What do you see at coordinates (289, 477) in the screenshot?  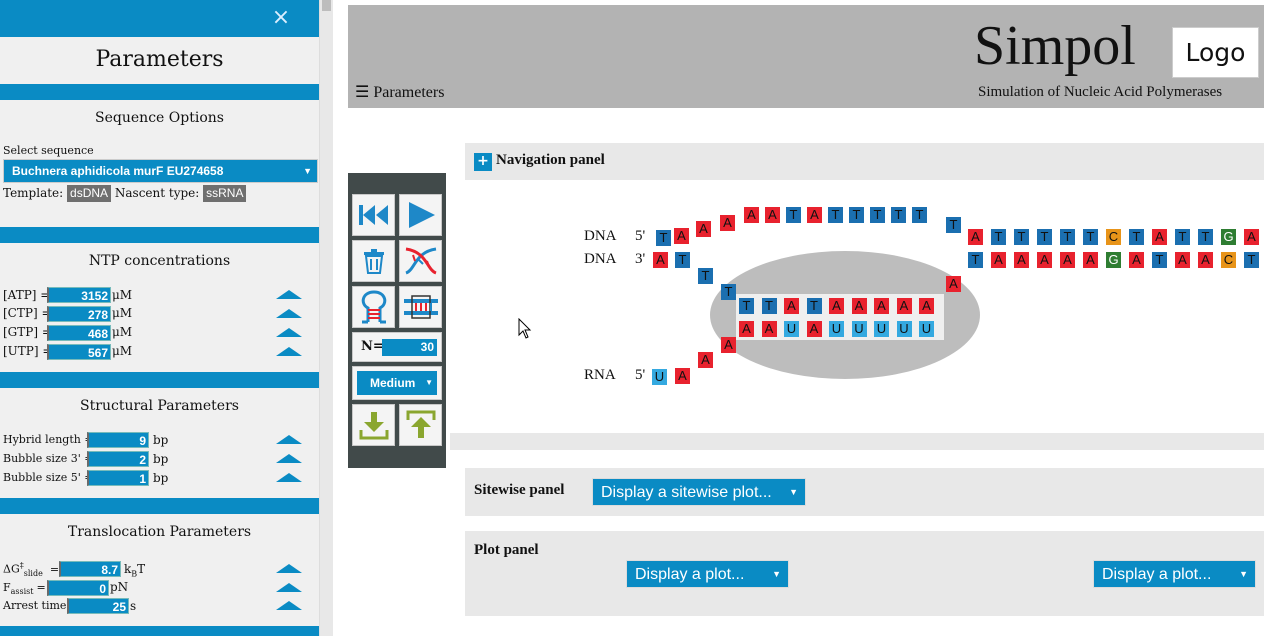 I see `bubble-5-distribution-icon` at bounding box center [289, 477].